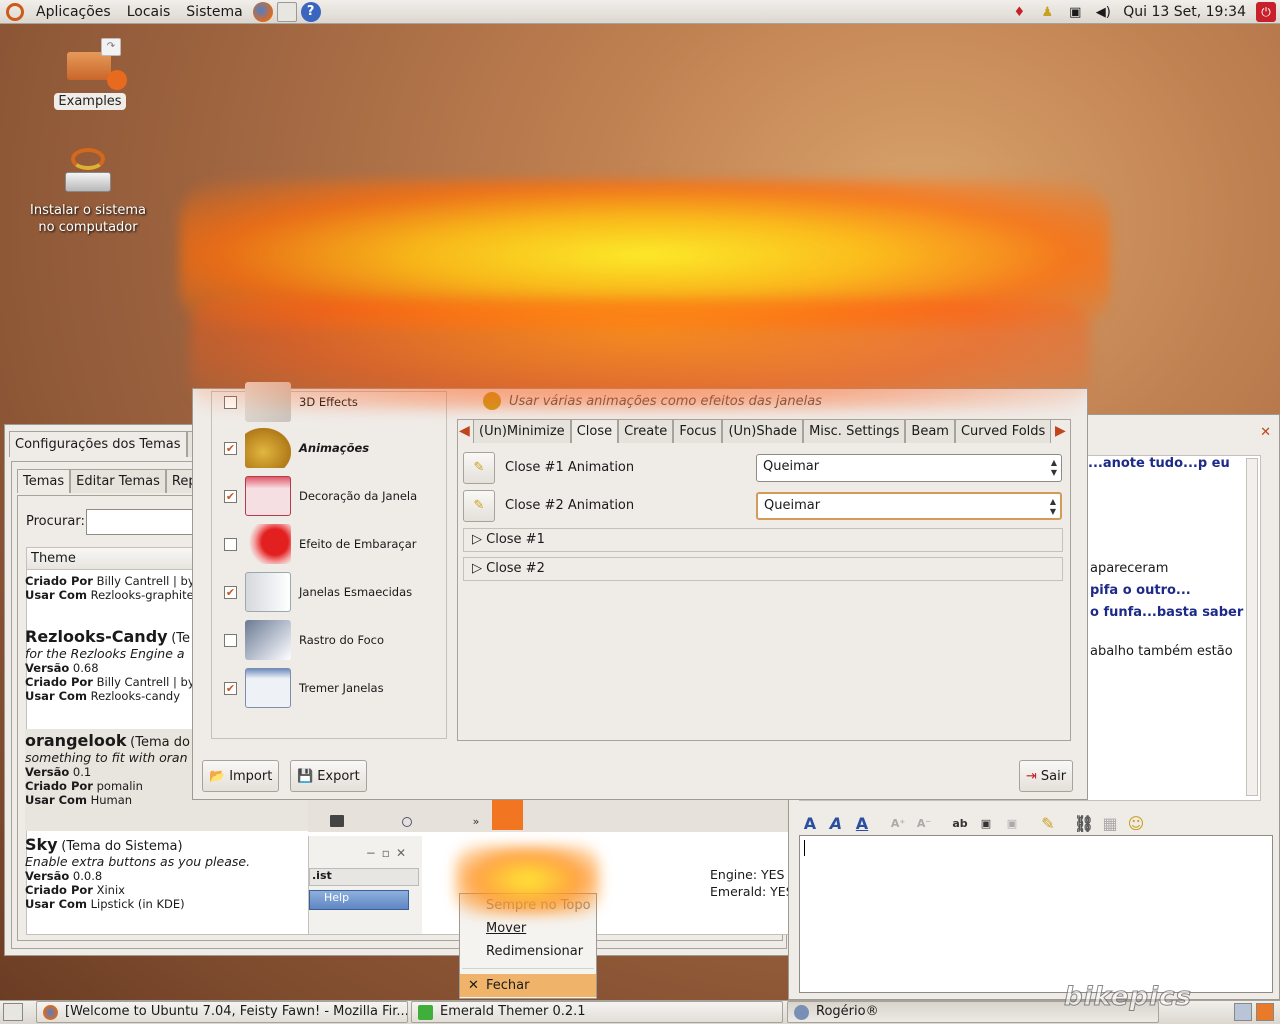 This screenshot has width=1280, height=1024. Describe the element at coordinates (909, 468) in the screenshot. I see `close1-animation-select: Queimar ▲ ▼` at that location.